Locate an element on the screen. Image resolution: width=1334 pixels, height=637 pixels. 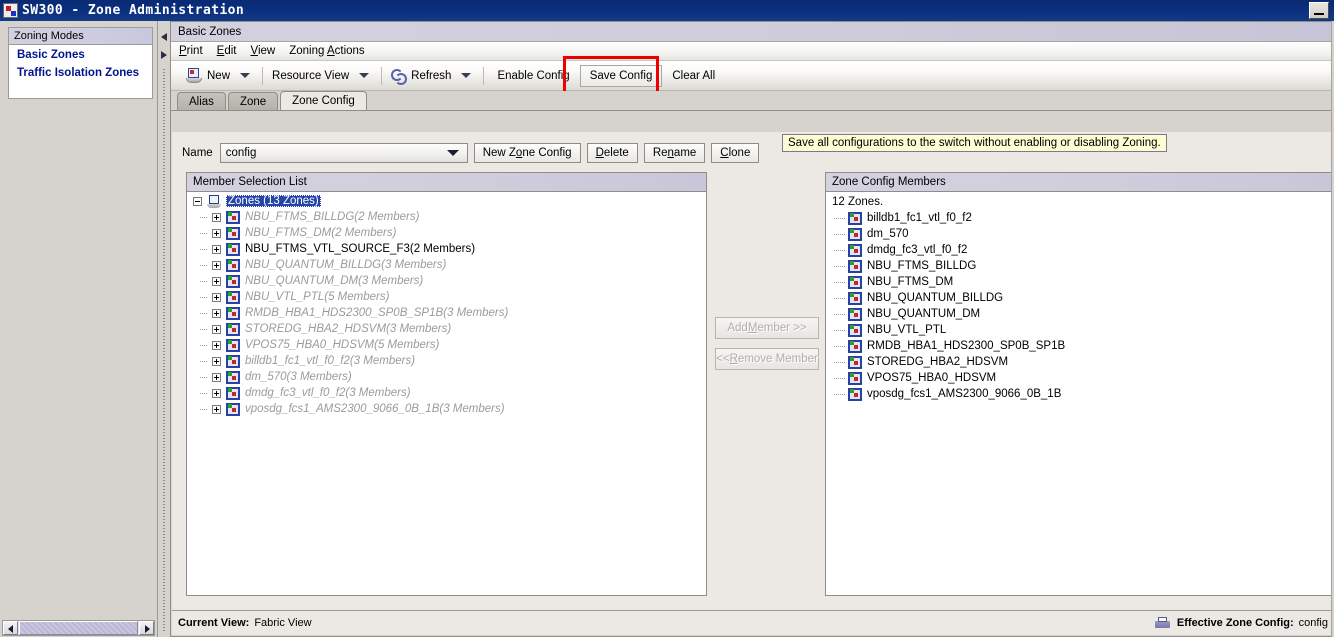
menu-zoning-actions: Zoning Actions is located at coordinates (326, 51).